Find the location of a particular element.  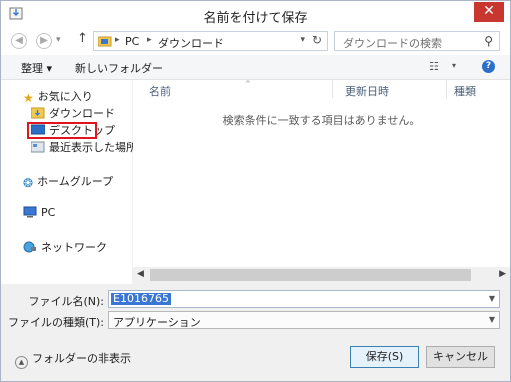

forward-button: ▶ is located at coordinates (44, 41).